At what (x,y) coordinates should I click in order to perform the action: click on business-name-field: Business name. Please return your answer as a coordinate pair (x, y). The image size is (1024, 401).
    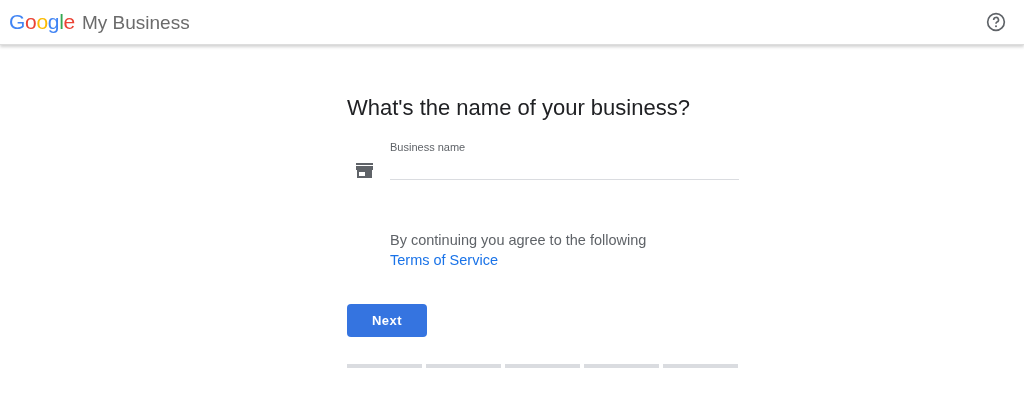
    Looking at the image, I should click on (564, 160).